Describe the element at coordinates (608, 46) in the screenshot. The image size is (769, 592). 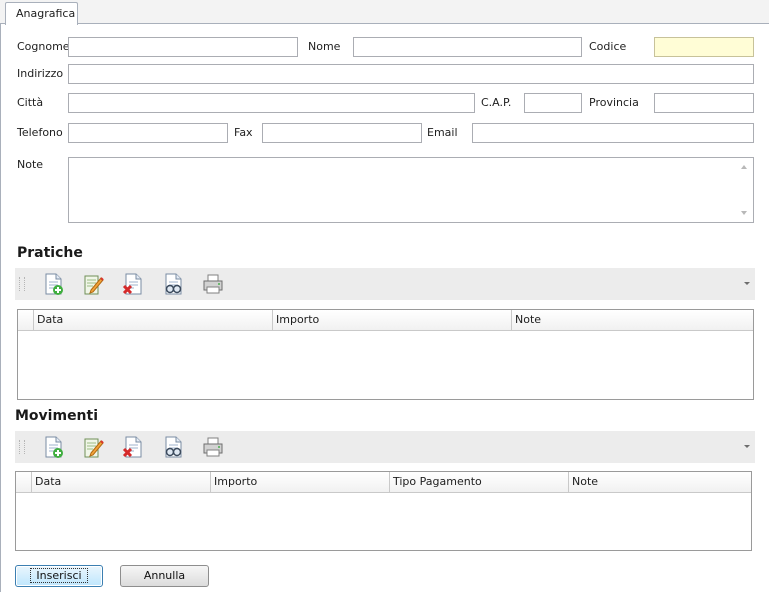
I see `codice-label: Codice` at that location.